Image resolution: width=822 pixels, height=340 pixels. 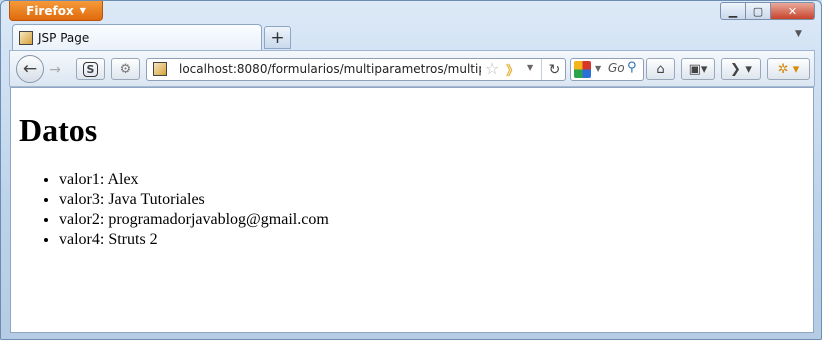 What do you see at coordinates (616, 68) in the screenshot?
I see `search-placeholder: Go` at bounding box center [616, 68].